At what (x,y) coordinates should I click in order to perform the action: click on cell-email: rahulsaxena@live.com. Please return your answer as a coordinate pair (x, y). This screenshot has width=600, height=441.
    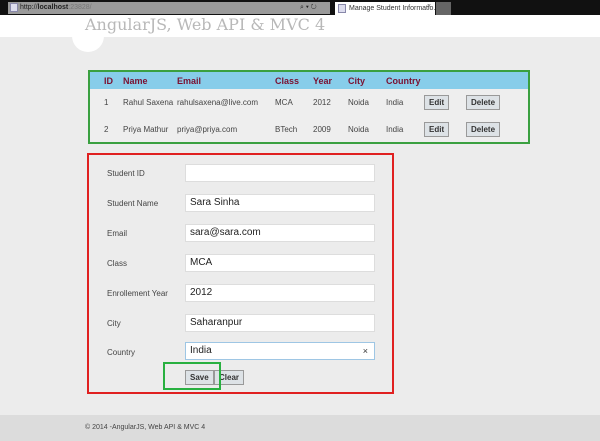
    Looking at the image, I should click on (218, 102).